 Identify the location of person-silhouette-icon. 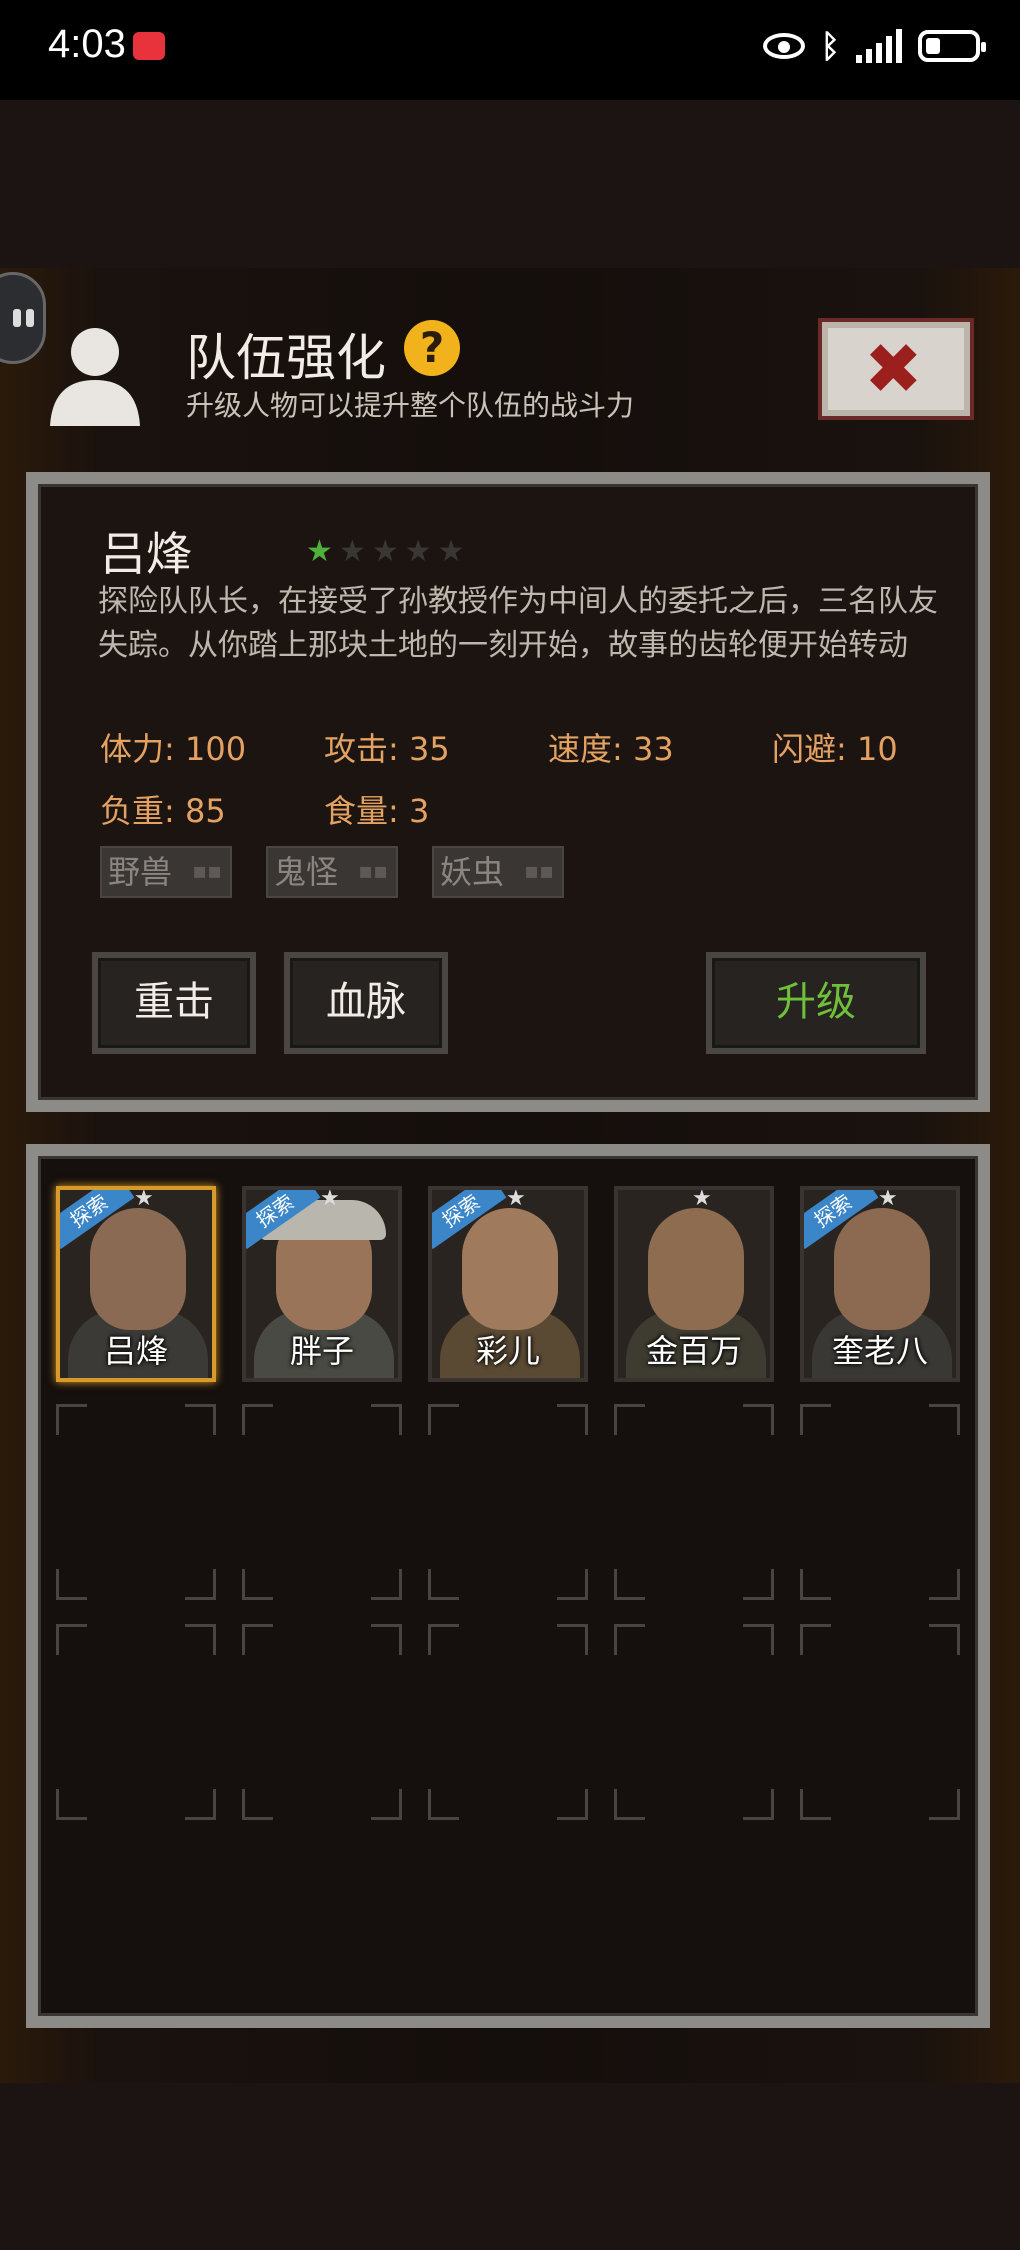
(95, 377).